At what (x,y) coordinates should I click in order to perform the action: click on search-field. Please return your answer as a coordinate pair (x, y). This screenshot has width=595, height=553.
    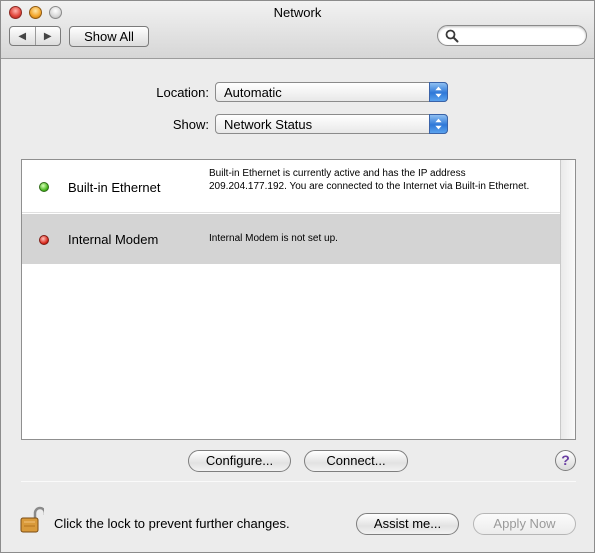
    Looking at the image, I should click on (512, 35).